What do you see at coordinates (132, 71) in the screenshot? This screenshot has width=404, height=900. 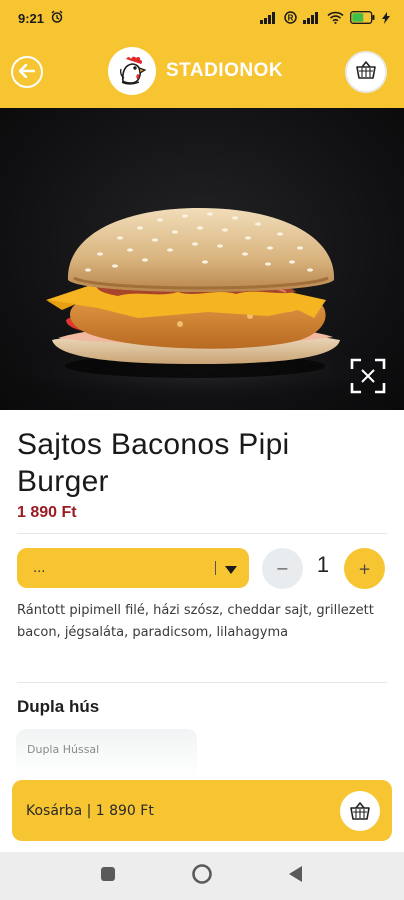 I see `rooster-logo-icon` at bounding box center [132, 71].